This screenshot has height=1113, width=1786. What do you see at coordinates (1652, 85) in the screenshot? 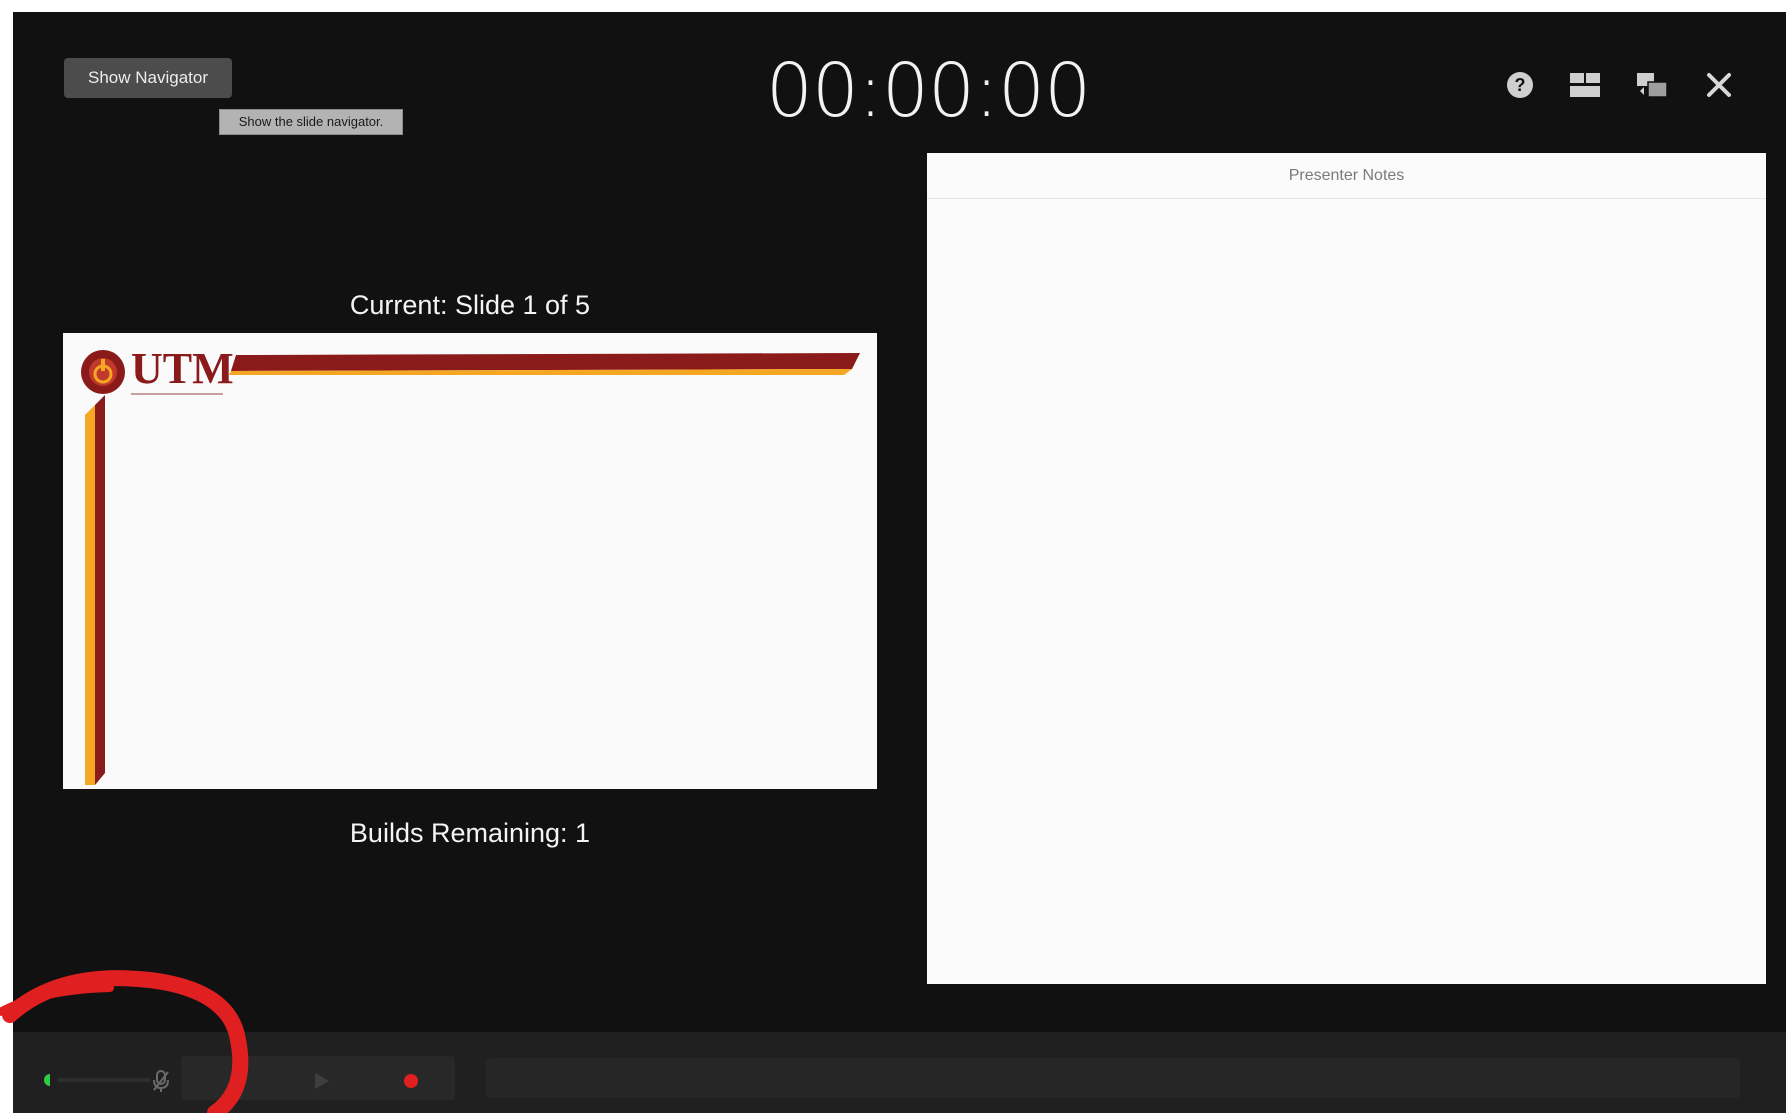
I see `swap-displays-icon` at bounding box center [1652, 85].